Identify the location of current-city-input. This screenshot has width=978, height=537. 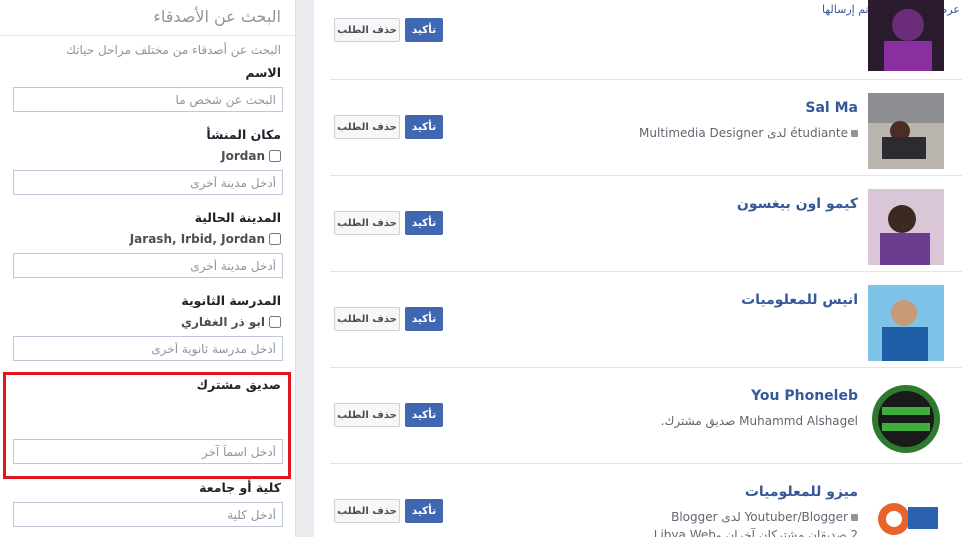
(148, 265).